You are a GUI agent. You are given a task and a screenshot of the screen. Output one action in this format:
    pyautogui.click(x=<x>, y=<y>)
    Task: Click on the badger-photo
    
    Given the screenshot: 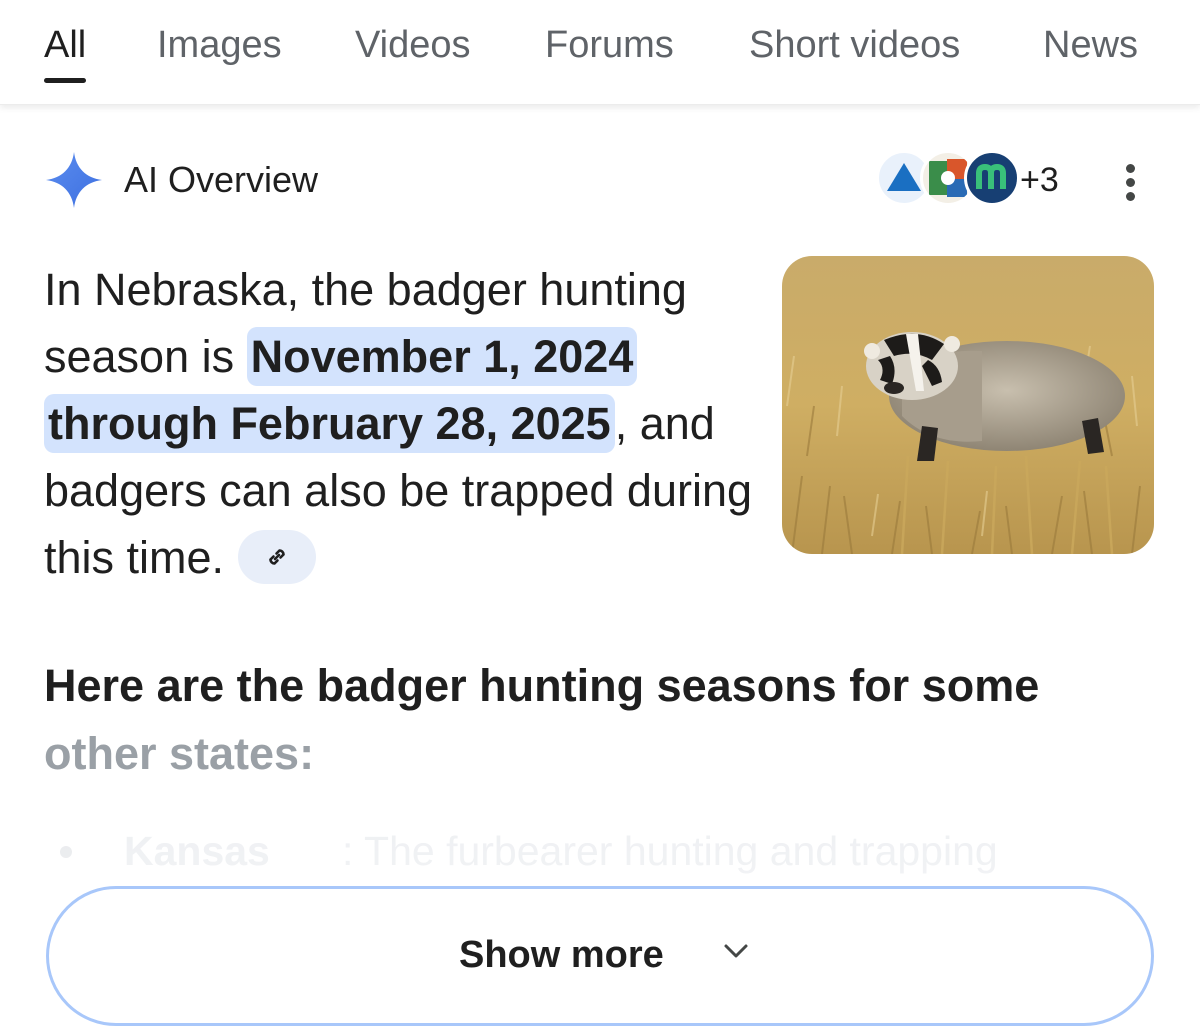 What is the action you would take?
    pyautogui.click(x=968, y=405)
    